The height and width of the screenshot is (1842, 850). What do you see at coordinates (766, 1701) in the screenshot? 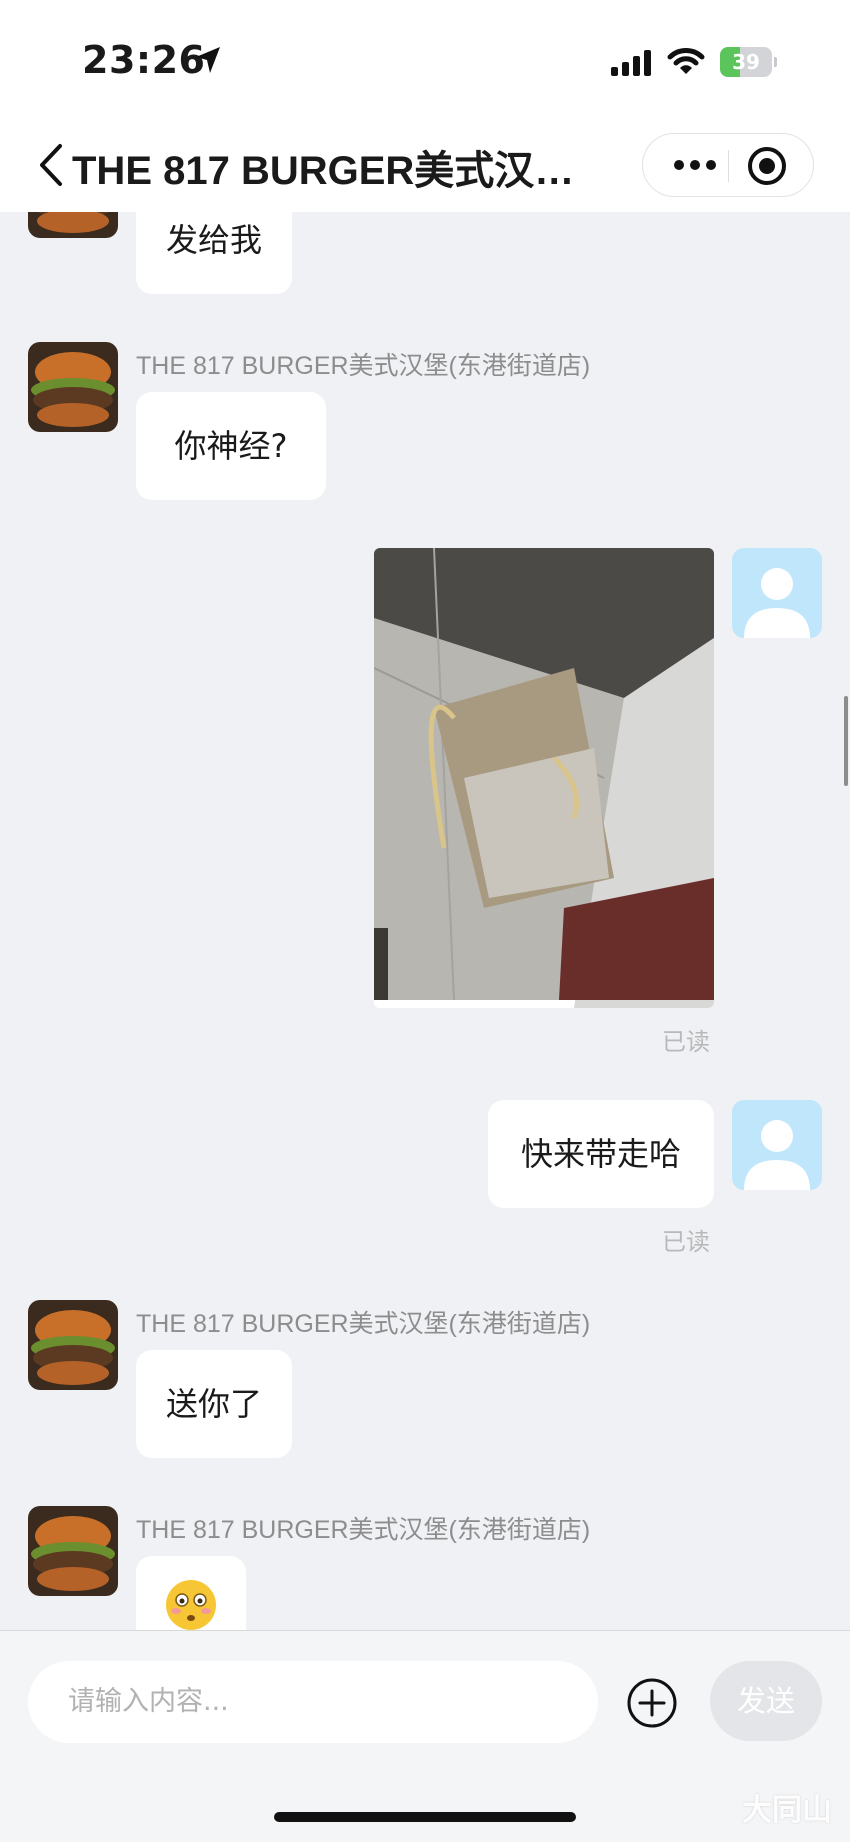
I see `send-button: 发送` at bounding box center [766, 1701].